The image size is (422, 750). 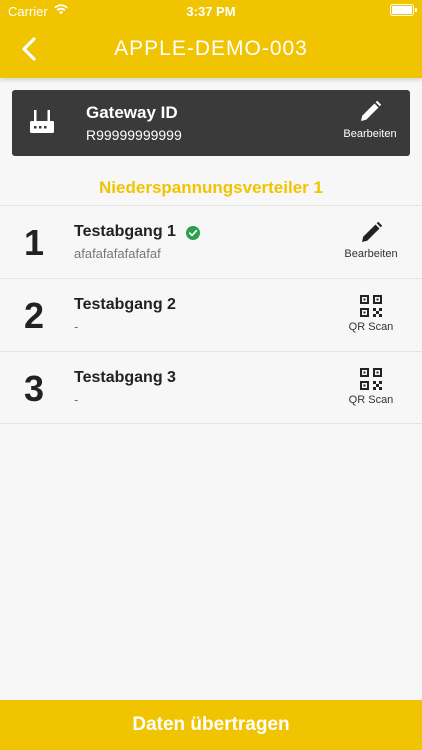 I want to click on item-title: Testabgang 1, so click(x=125, y=231).